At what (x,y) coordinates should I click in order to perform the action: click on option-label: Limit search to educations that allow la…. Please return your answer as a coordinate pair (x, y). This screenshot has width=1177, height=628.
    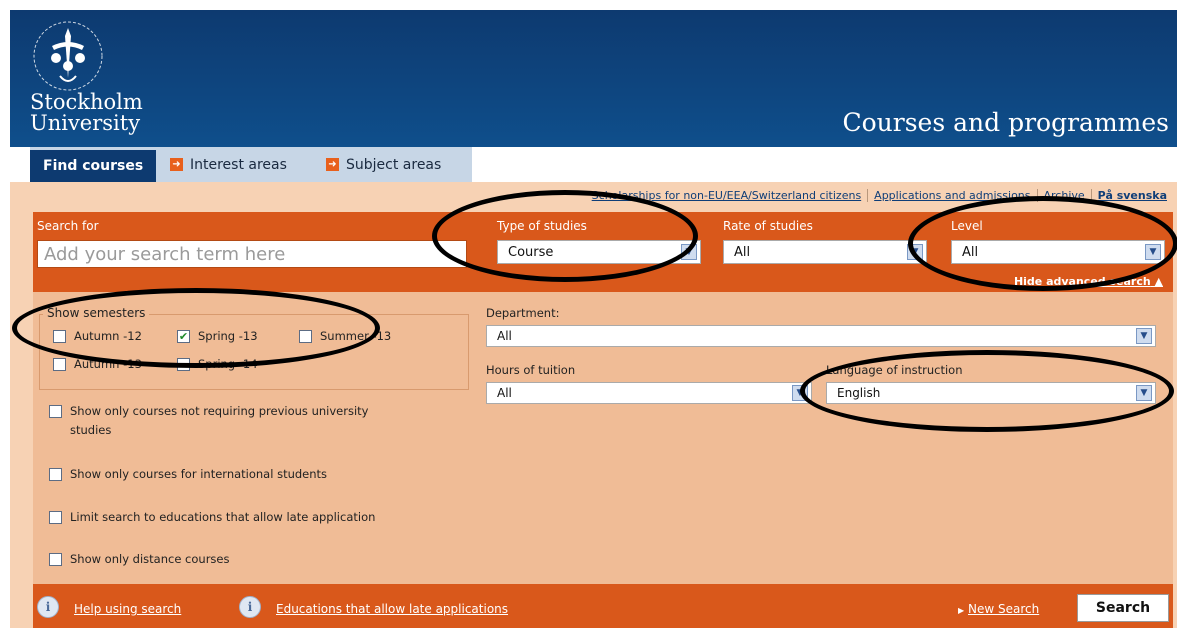
    Looking at the image, I should click on (223, 517).